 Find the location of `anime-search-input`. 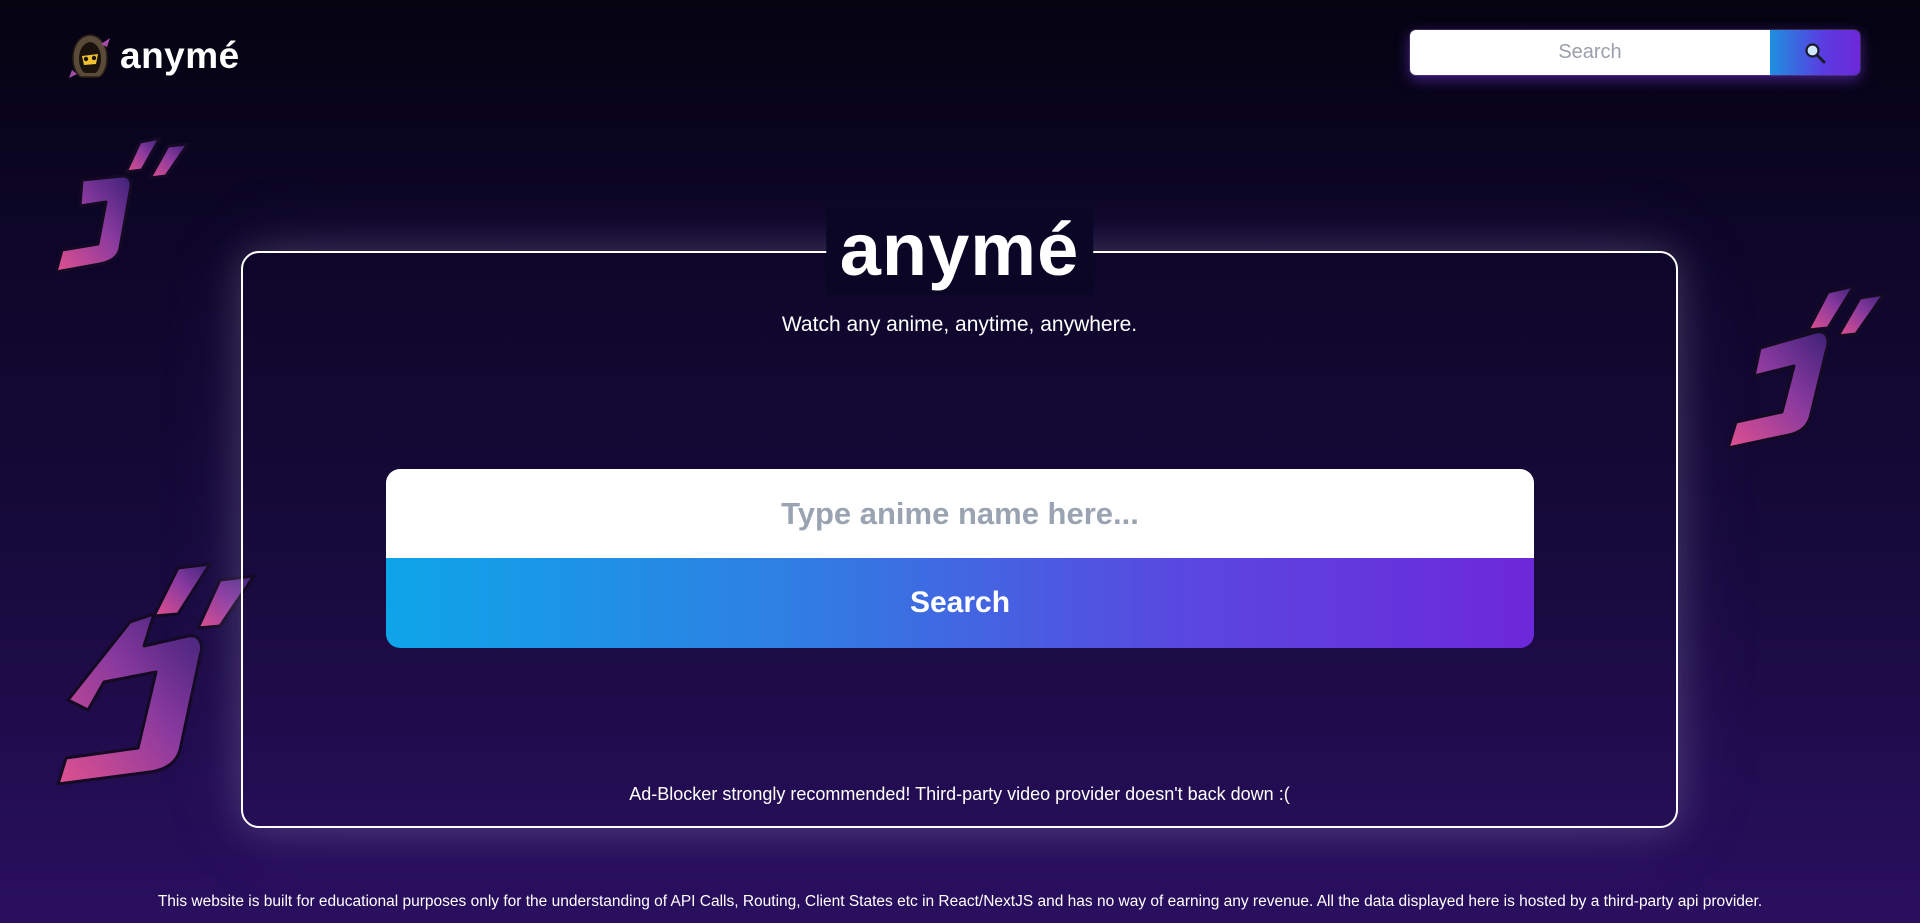

anime-search-input is located at coordinates (960, 514).